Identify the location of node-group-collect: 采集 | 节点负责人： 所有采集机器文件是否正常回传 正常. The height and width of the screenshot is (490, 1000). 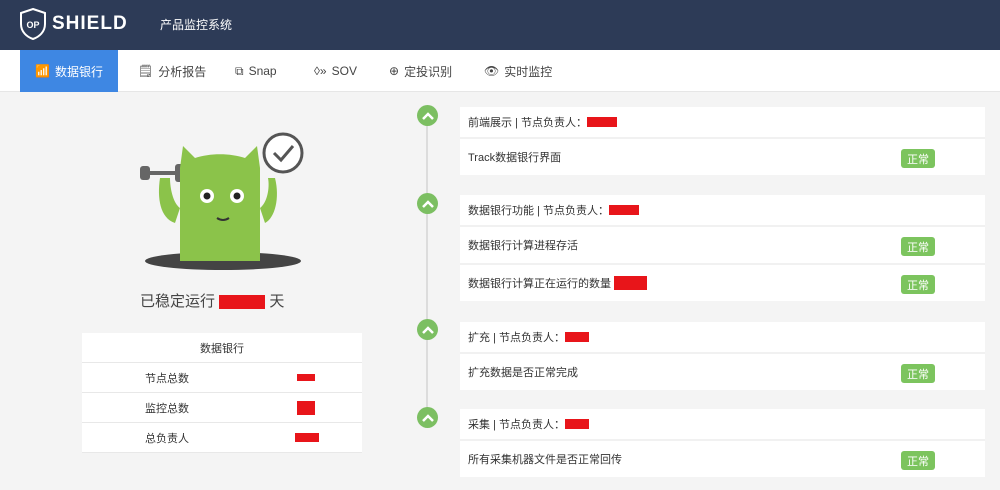
(722, 443).